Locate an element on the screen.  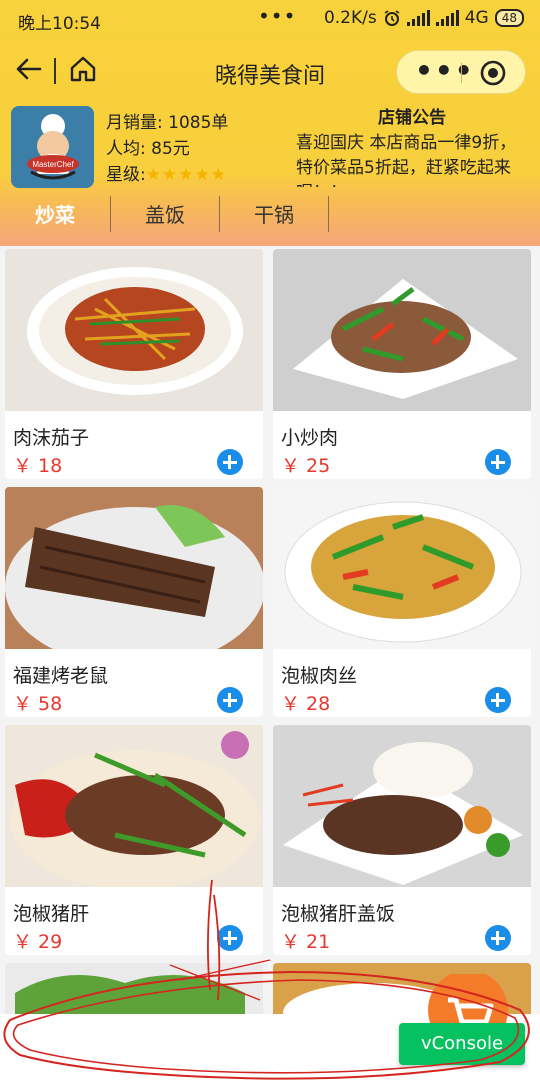
category-tabs: 炒菜 盖饭 干锅 is located at coordinates (270, 215).